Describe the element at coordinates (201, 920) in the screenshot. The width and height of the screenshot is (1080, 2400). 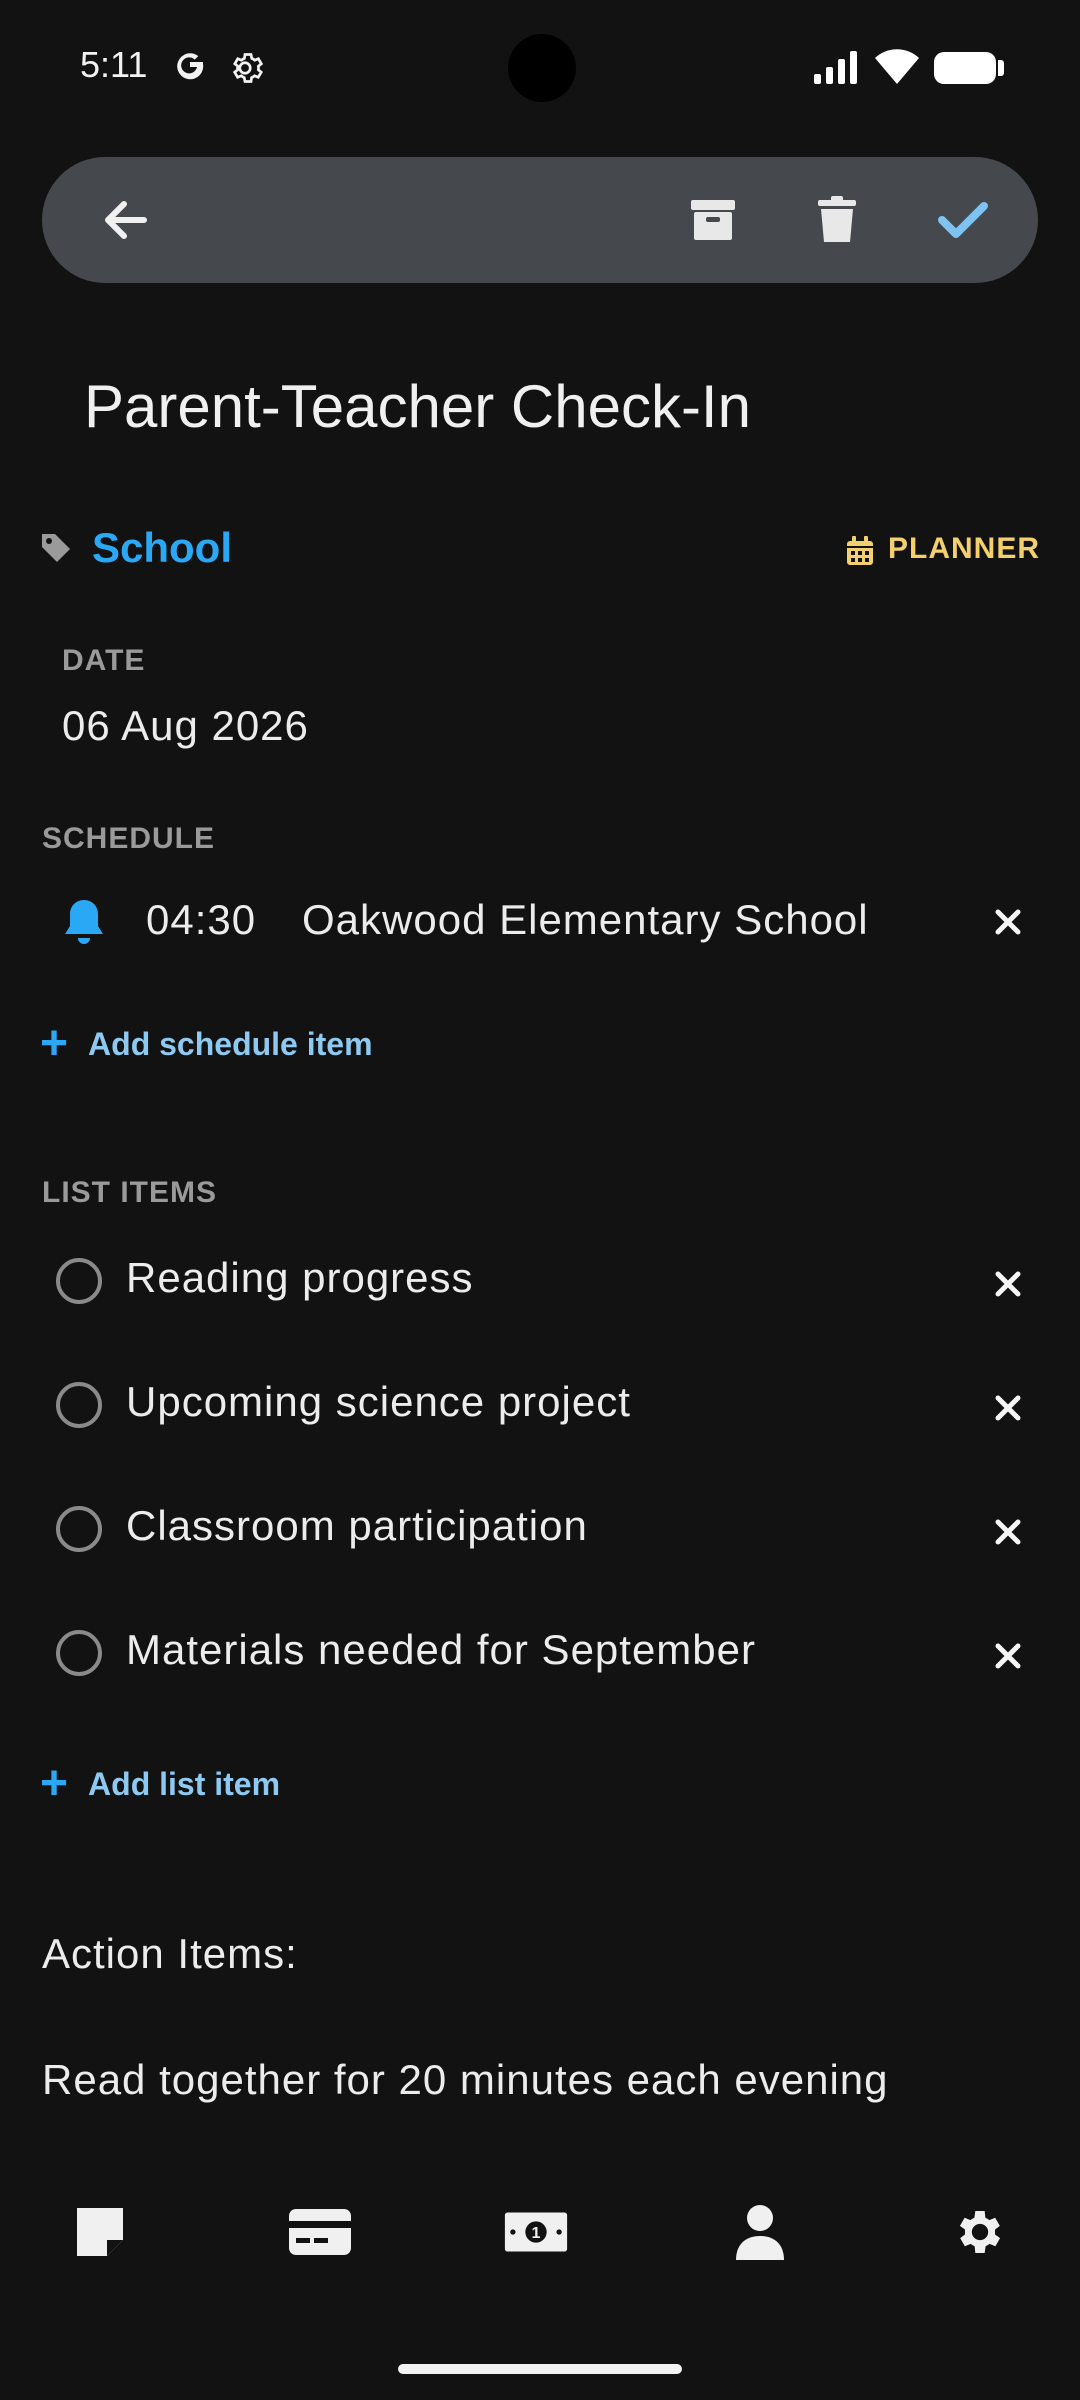
I see `schedule-time: 04:30` at that location.